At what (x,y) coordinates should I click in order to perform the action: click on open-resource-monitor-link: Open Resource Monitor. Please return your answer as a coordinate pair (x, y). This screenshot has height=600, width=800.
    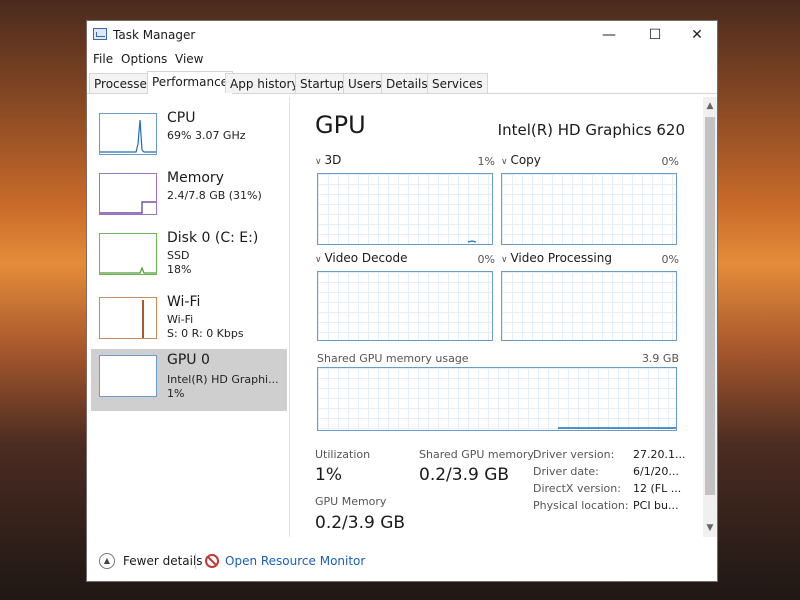
    Looking at the image, I should click on (295, 561).